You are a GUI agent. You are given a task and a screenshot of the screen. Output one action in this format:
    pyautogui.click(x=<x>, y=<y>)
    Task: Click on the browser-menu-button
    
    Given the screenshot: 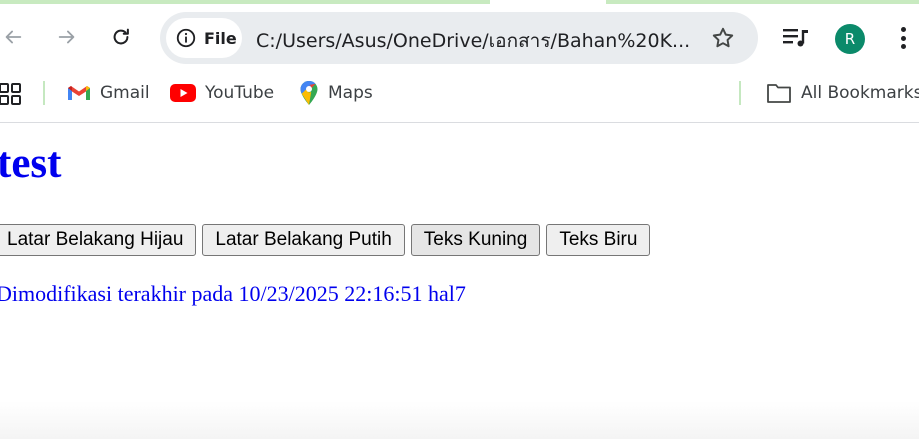 What is the action you would take?
    pyautogui.click(x=903, y=38)
    